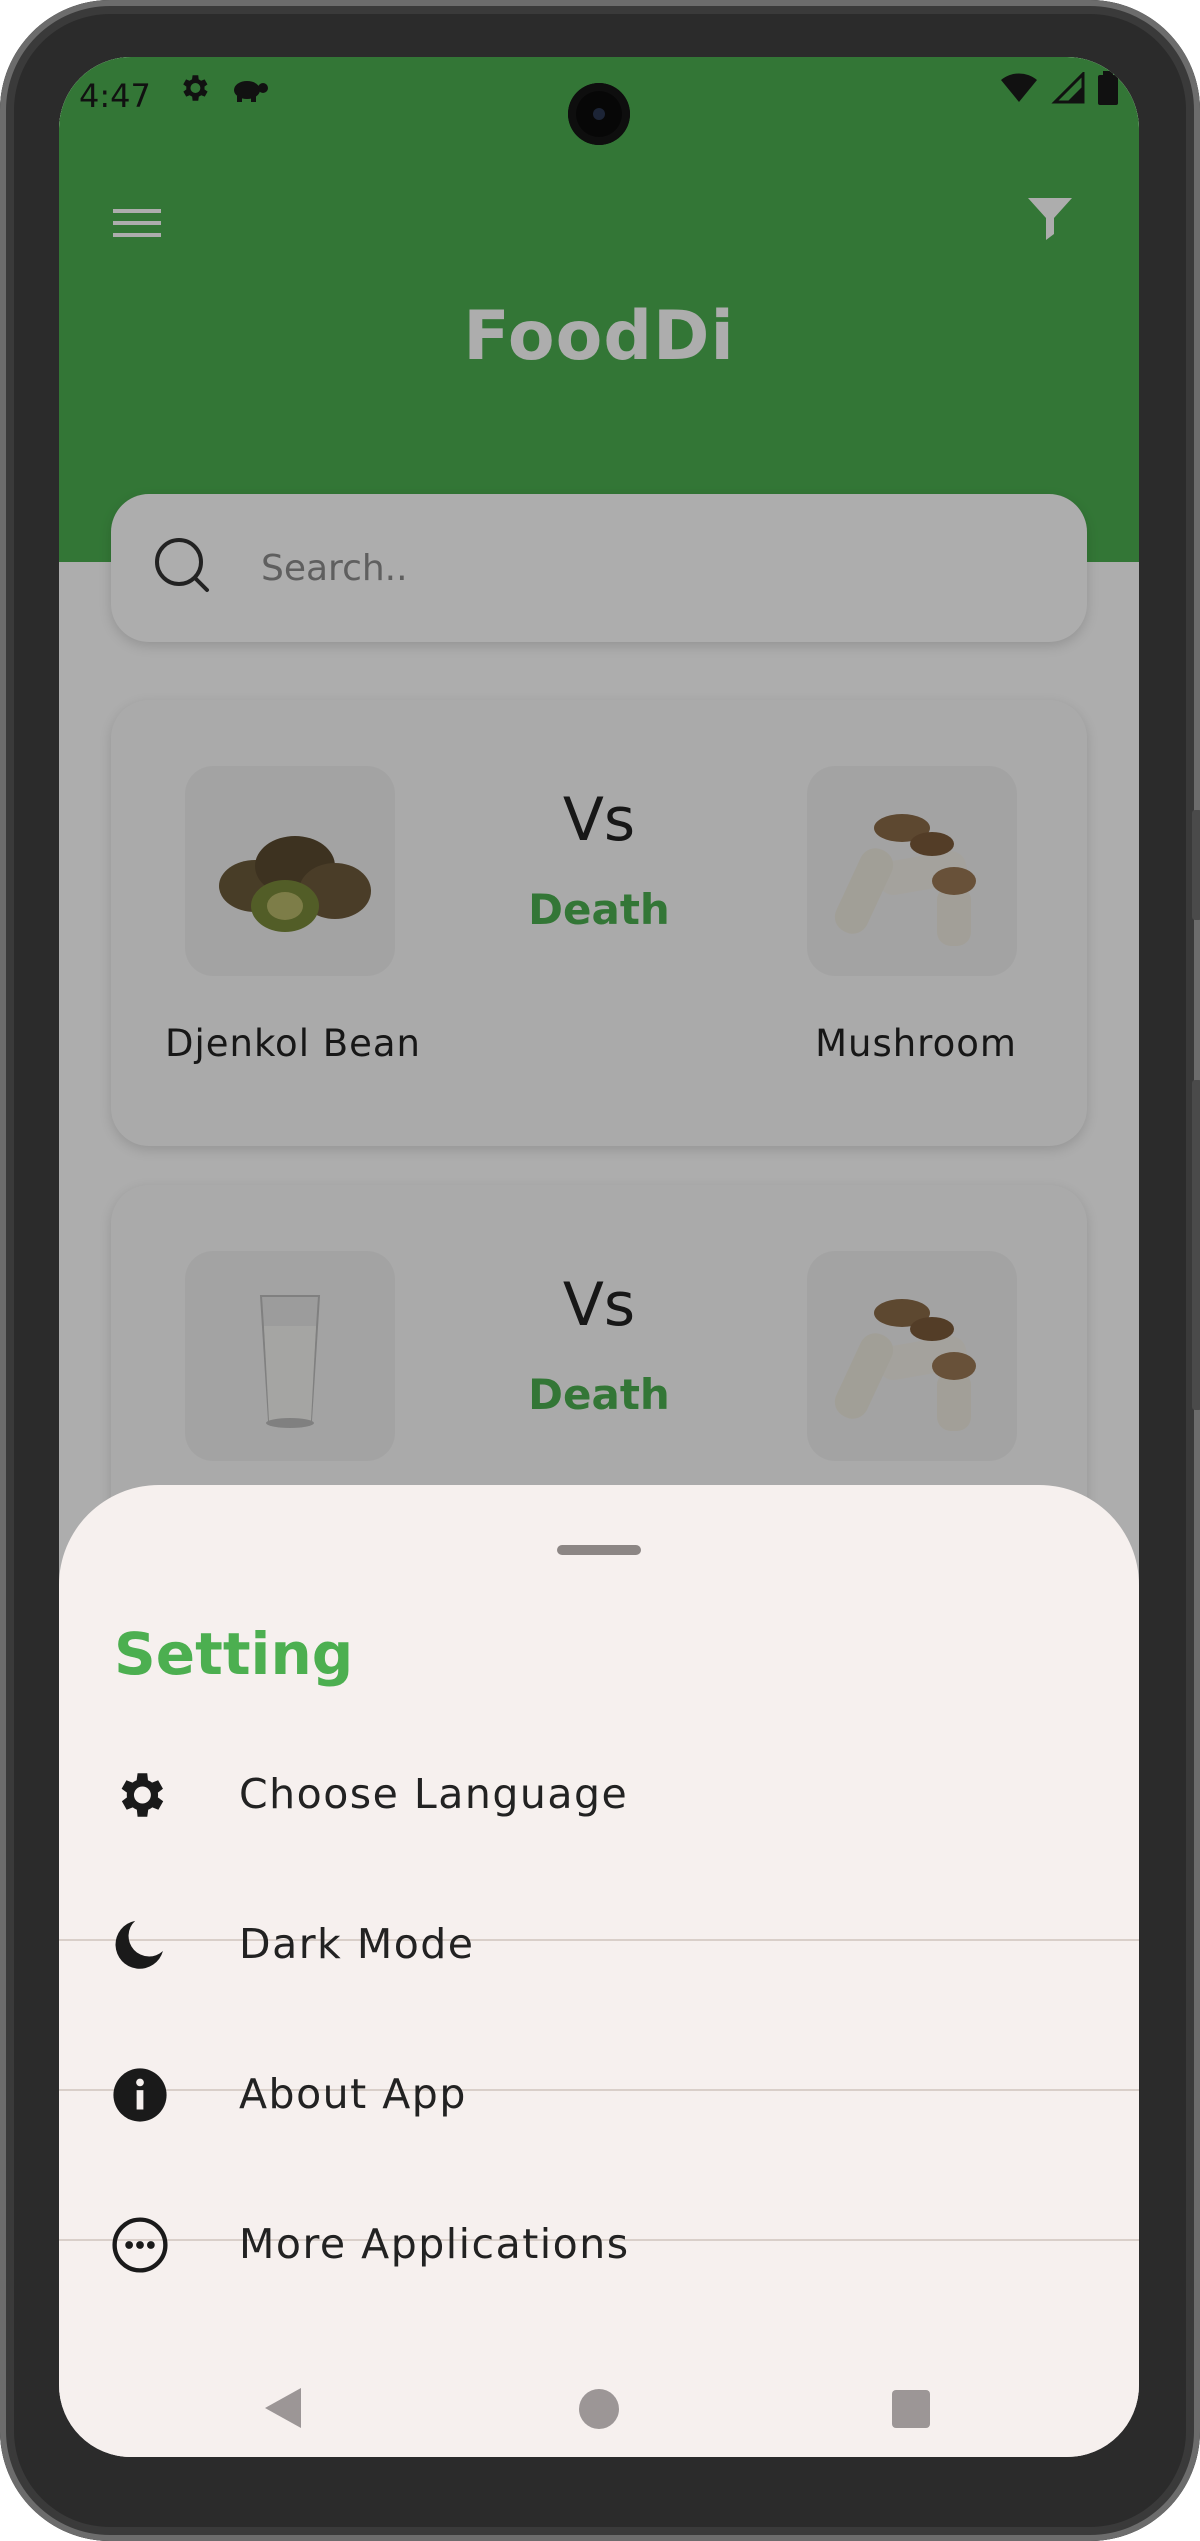  I want to click on more-horizontal-icon, so click(140, 2245).